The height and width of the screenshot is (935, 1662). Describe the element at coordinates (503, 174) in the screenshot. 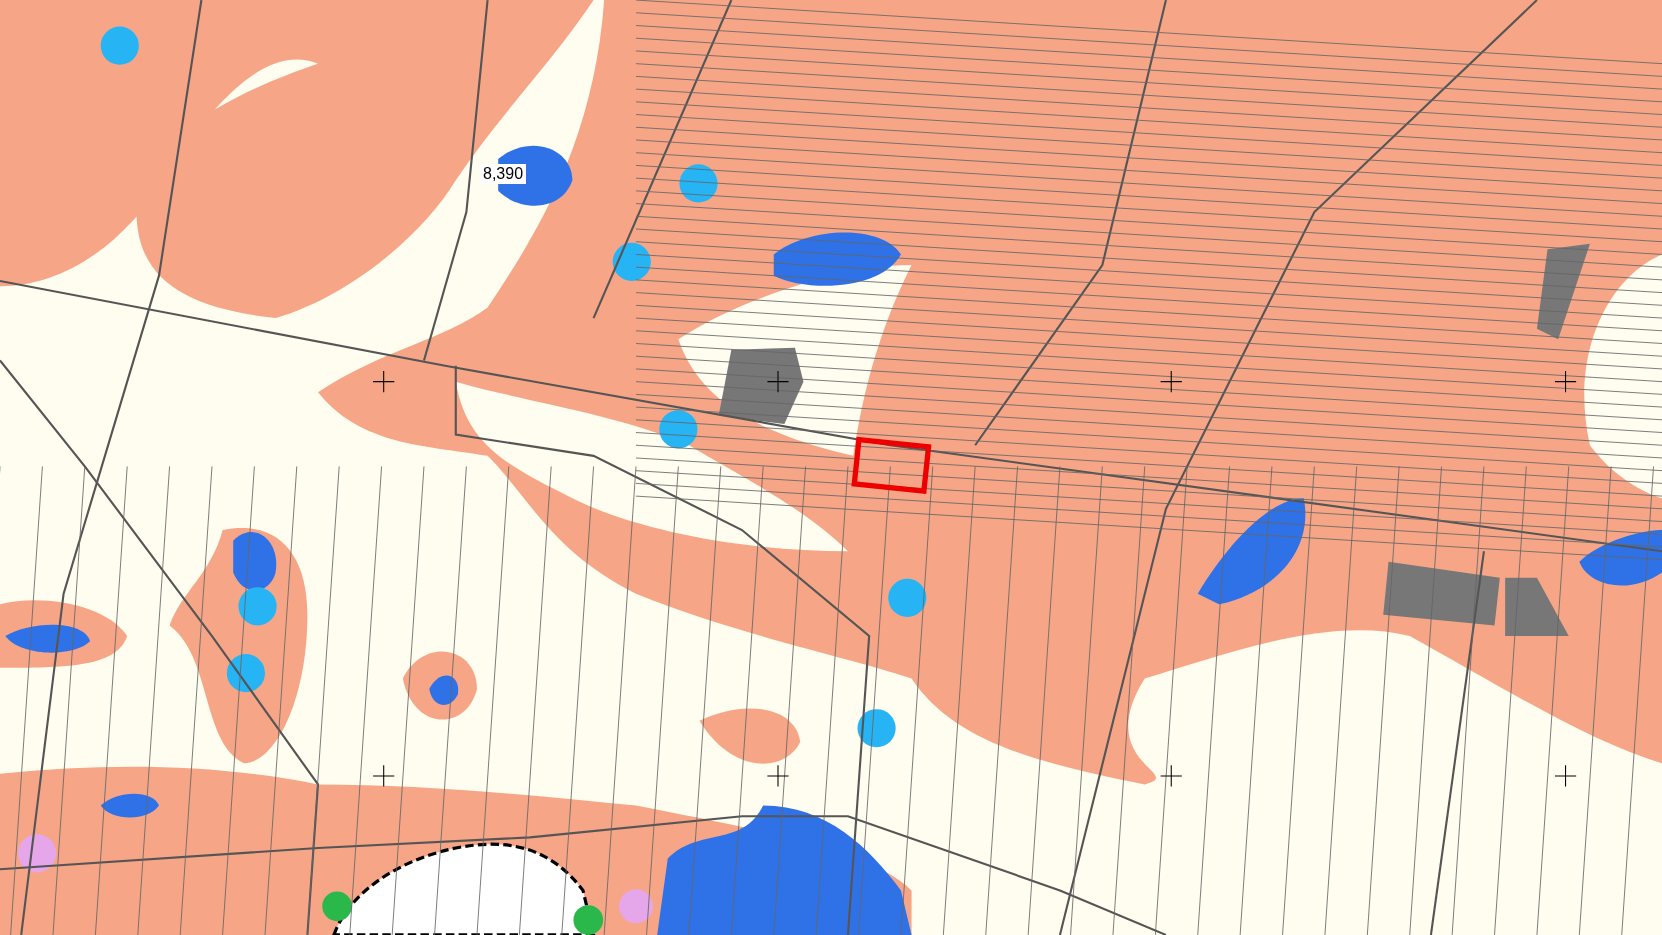

I see `map-label: 8,390` at that location.